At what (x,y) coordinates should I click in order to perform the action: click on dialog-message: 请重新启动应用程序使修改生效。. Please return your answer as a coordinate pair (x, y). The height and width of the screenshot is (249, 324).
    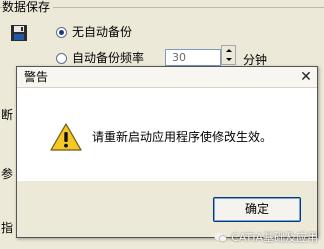
    Looking at the image, I should click on (182, 137).